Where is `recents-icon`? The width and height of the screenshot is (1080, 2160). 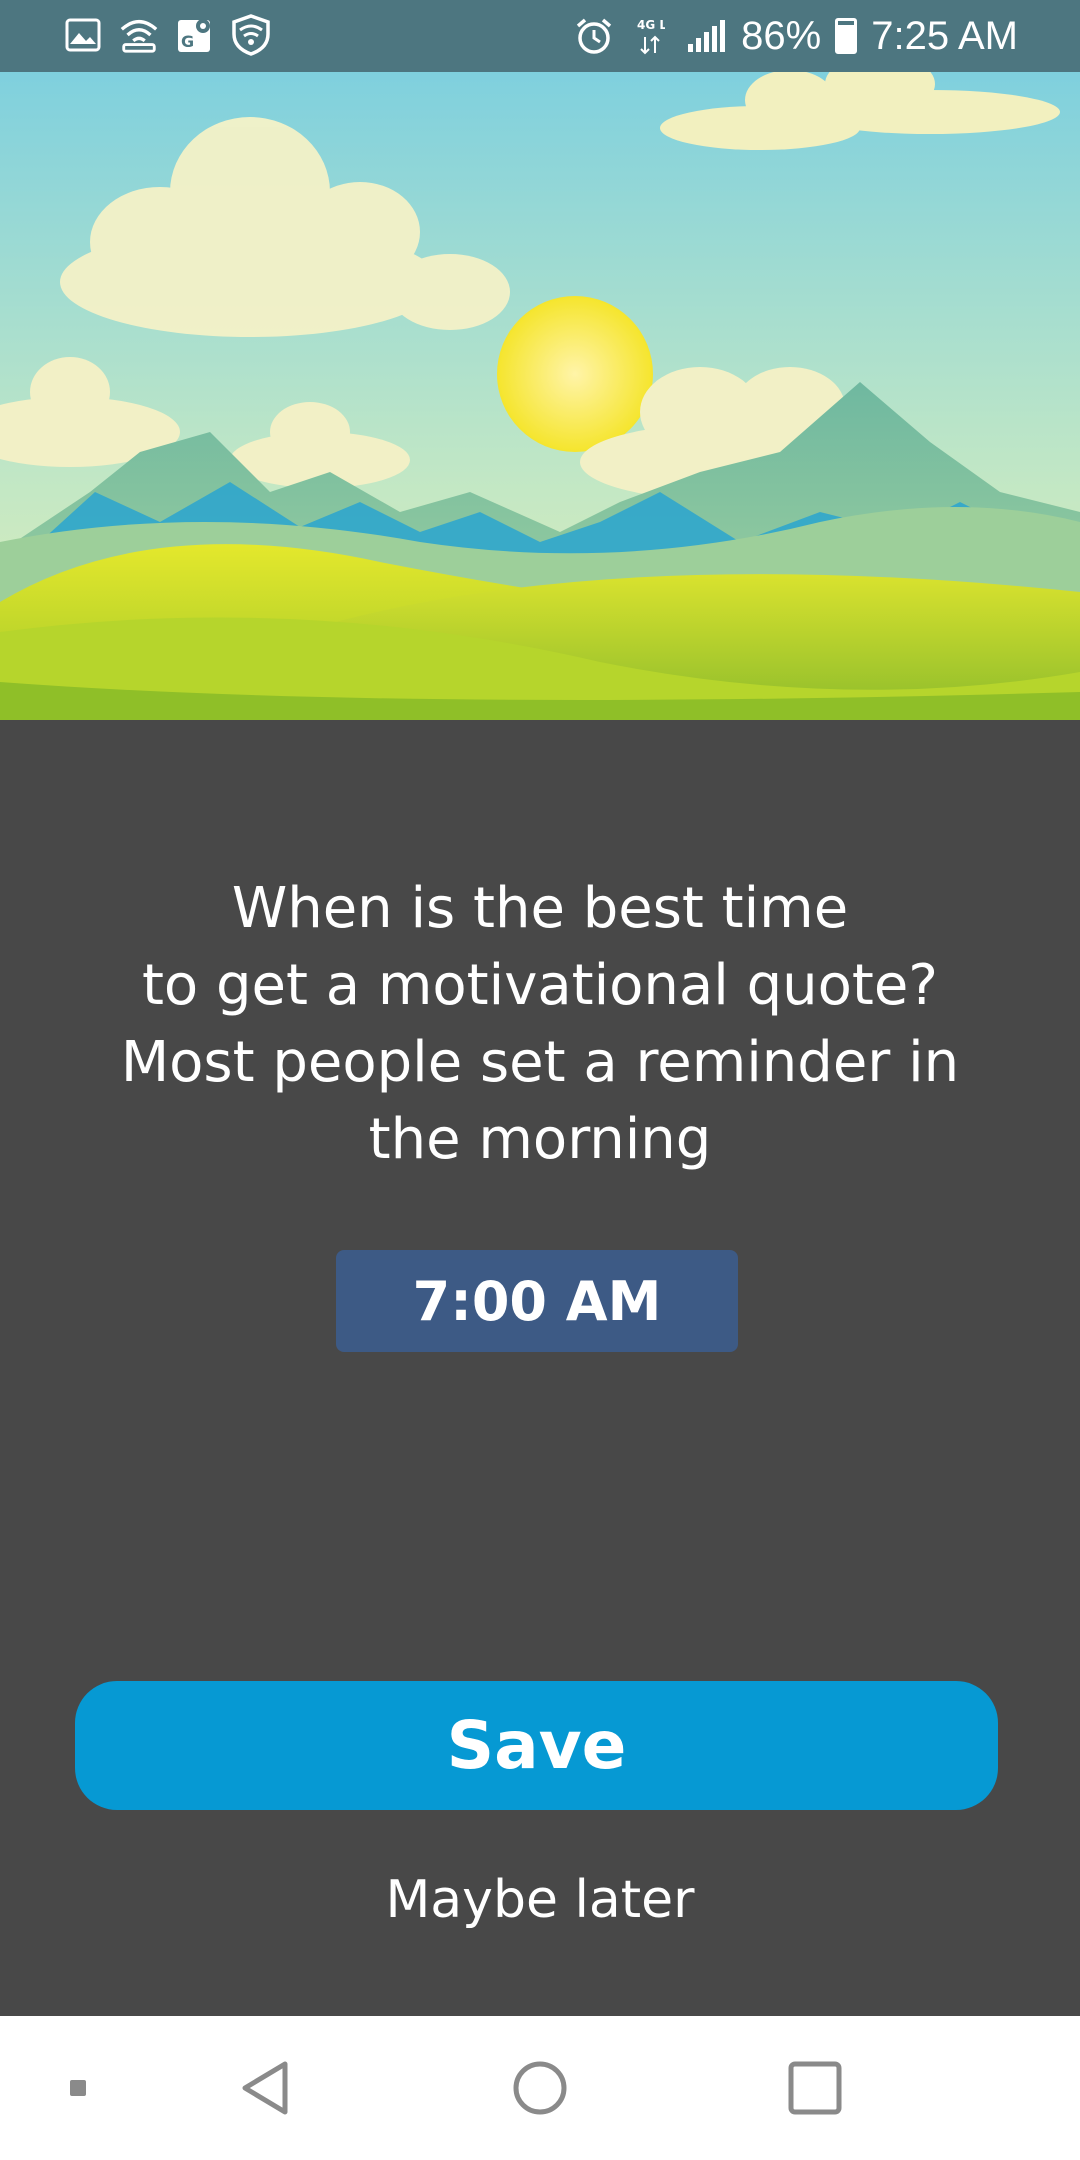
recents-icon is located at coordinates (815, 2088).